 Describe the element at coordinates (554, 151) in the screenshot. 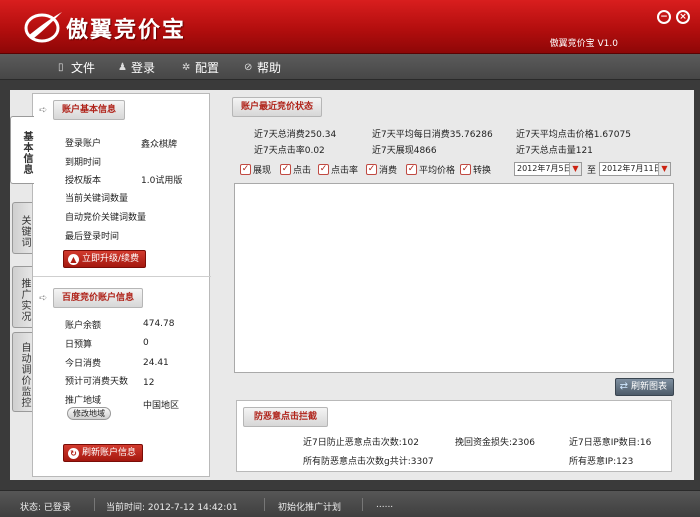

I see `stat-total-clicks: 近7天总点击量121` at that location.